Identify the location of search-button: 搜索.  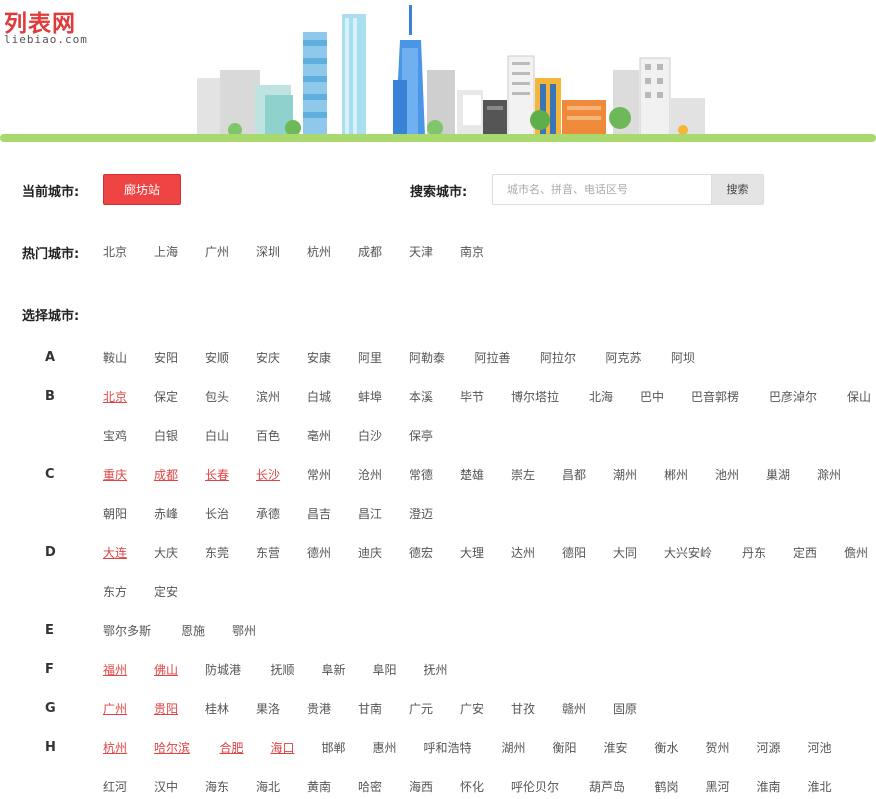
(737, 189).